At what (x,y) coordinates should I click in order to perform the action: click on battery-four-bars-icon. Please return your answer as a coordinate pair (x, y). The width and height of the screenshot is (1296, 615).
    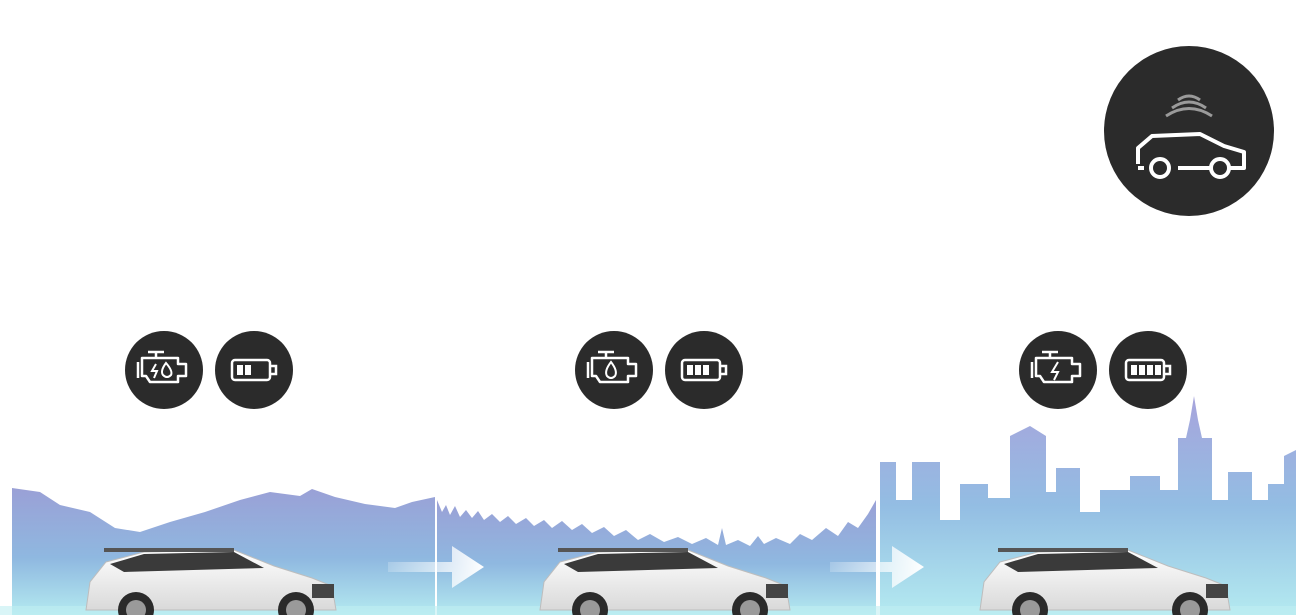
    Looking at the image, I should click on (1148, 370).